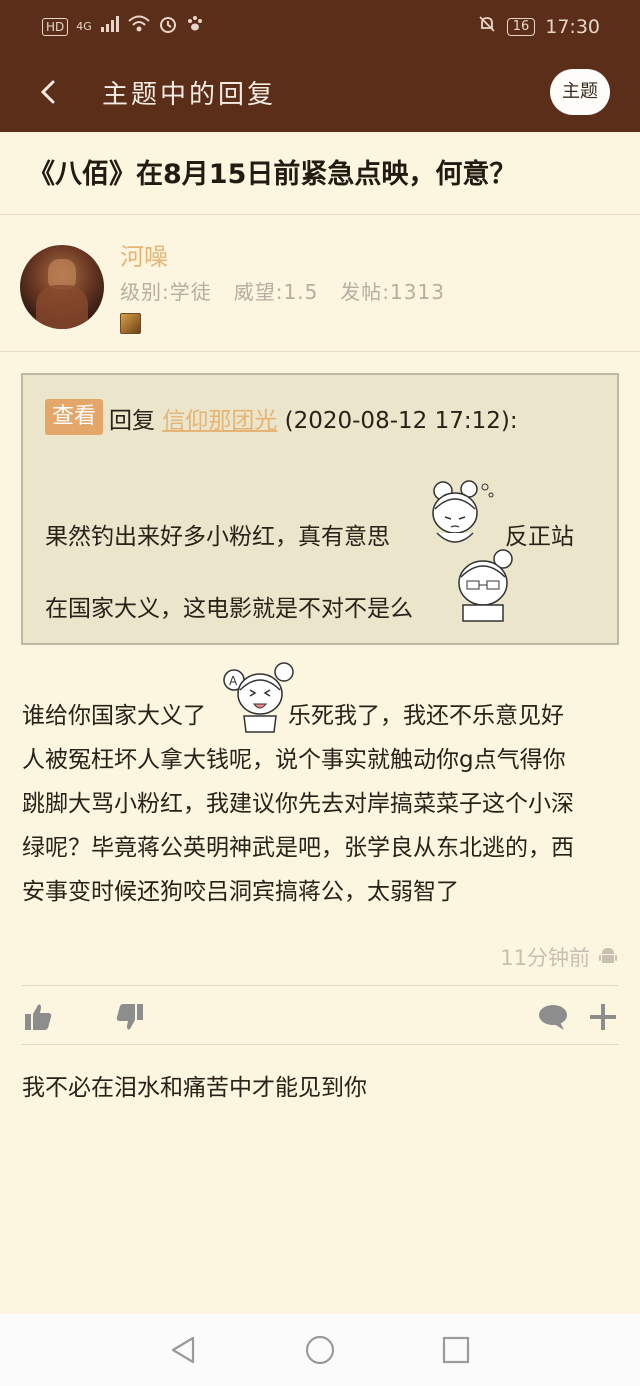 This screenshot has height=1386, width=640. What do you see at coordinates (401, 421) in the screenshot?
I see `quoted-time: (2020-08-12 17:12):` at bounding box center [401, 421].